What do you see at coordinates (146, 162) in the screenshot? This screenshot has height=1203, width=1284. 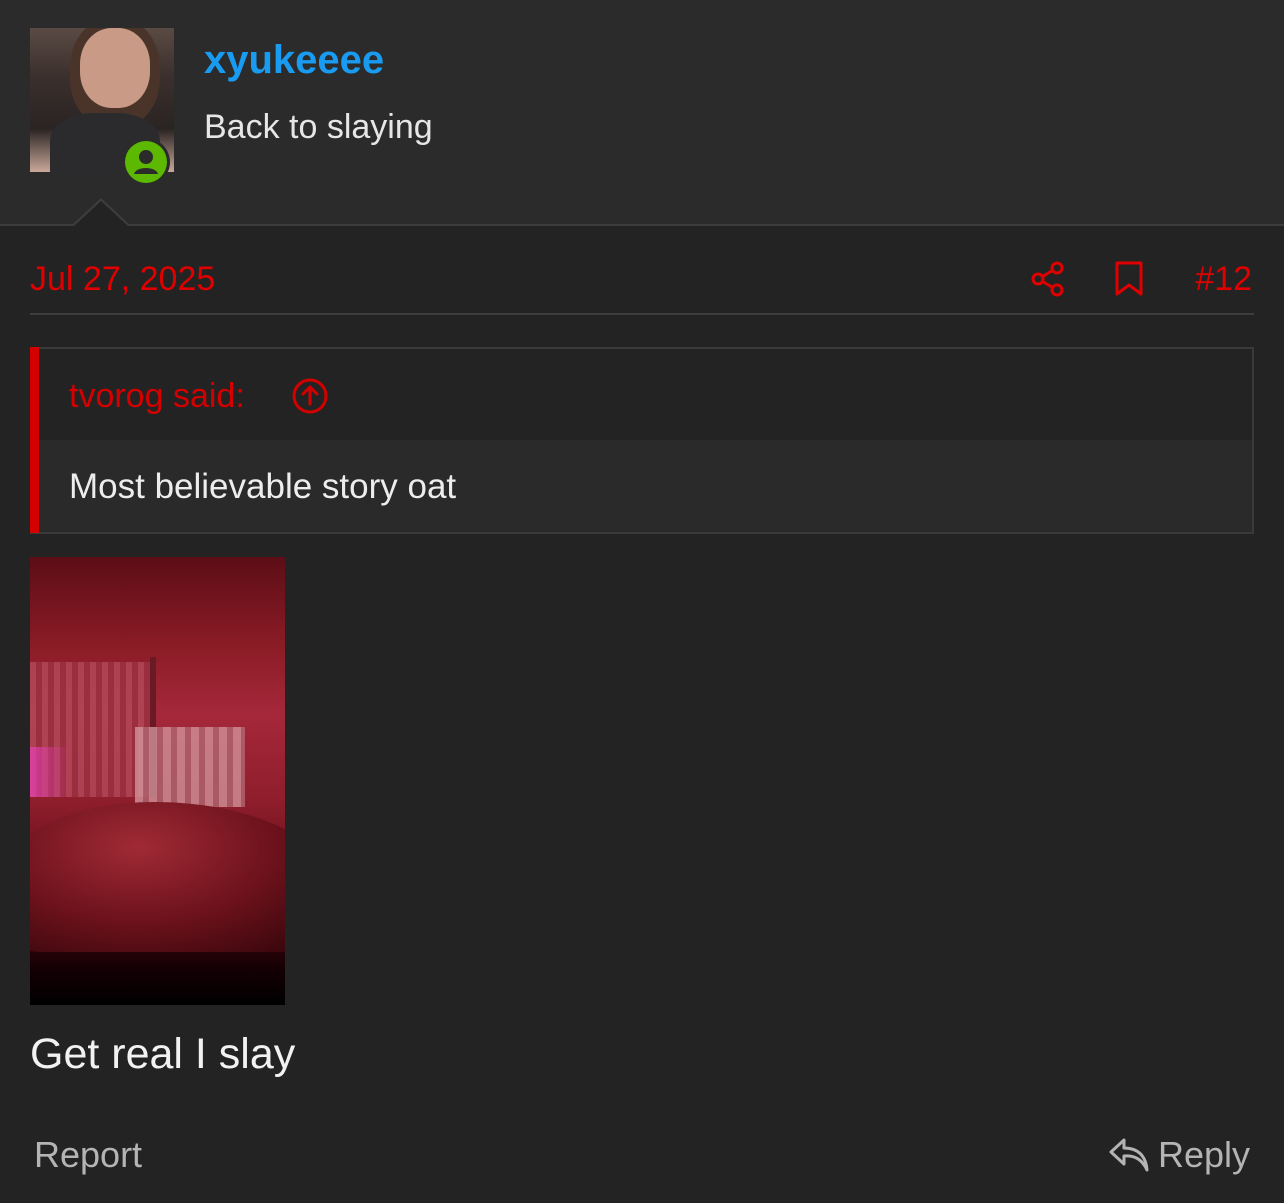 I see `online-status-icon` at bounding box center [146, 162].